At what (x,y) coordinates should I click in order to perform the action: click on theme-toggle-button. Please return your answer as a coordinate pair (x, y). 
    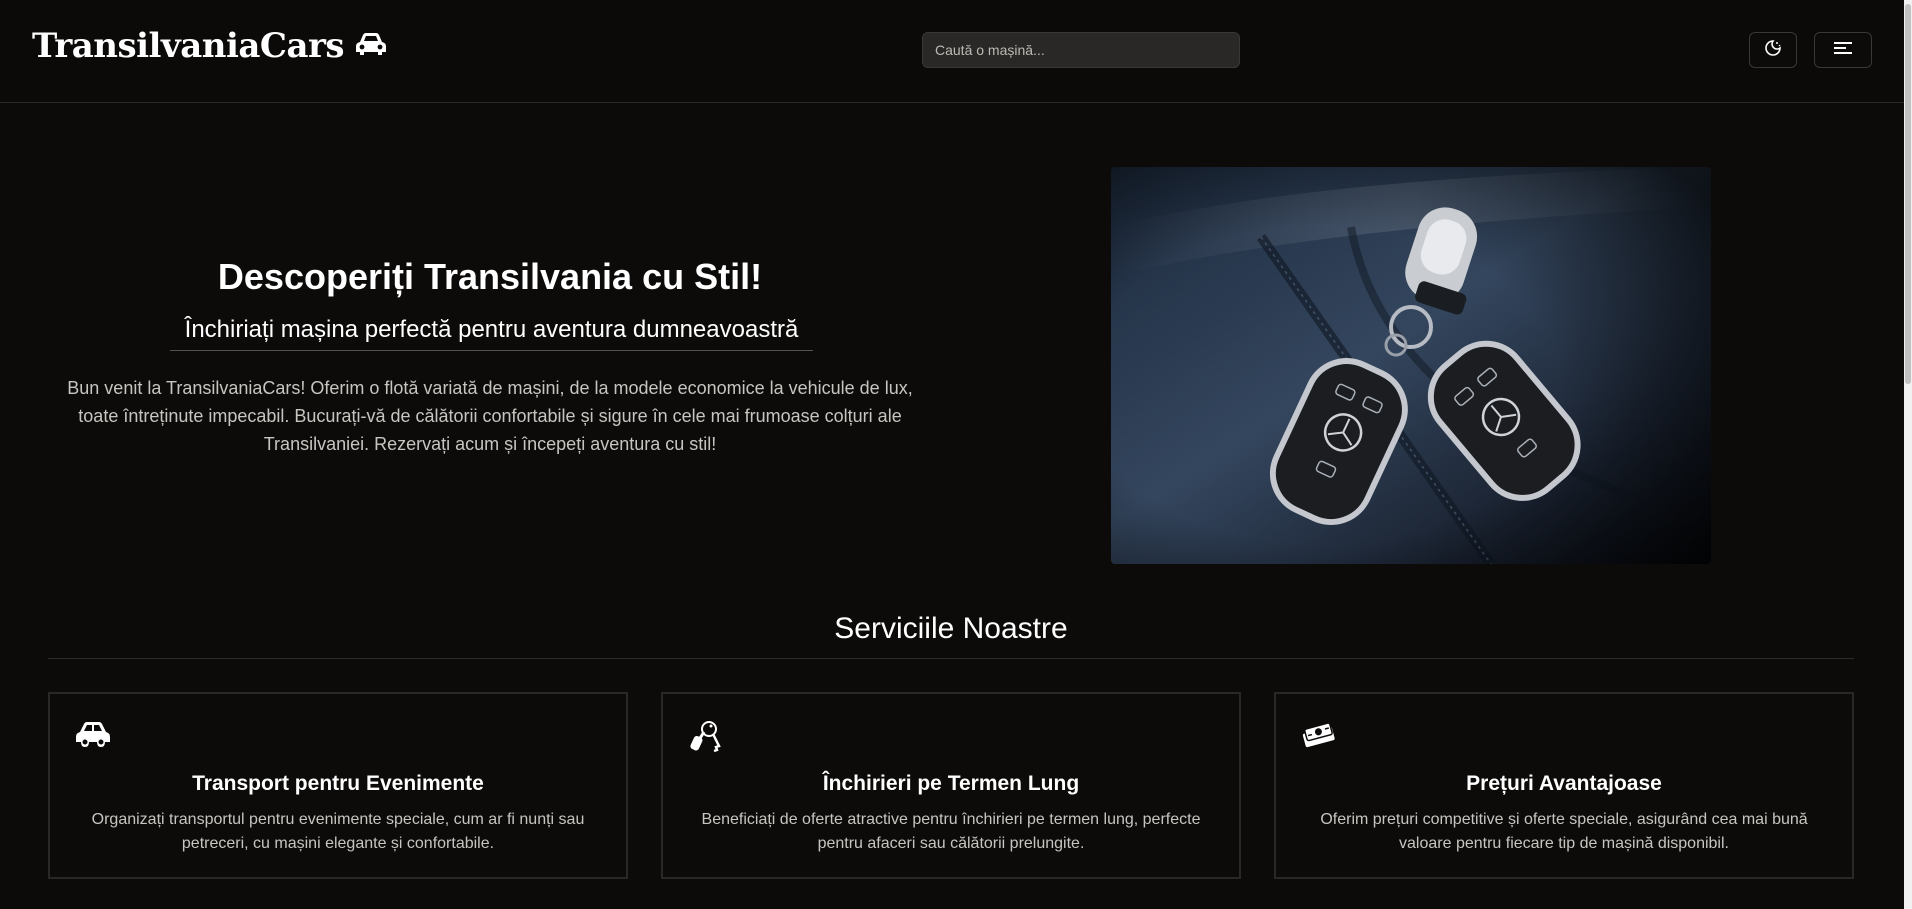
    Looking at the image, I should click on (1773, 50).